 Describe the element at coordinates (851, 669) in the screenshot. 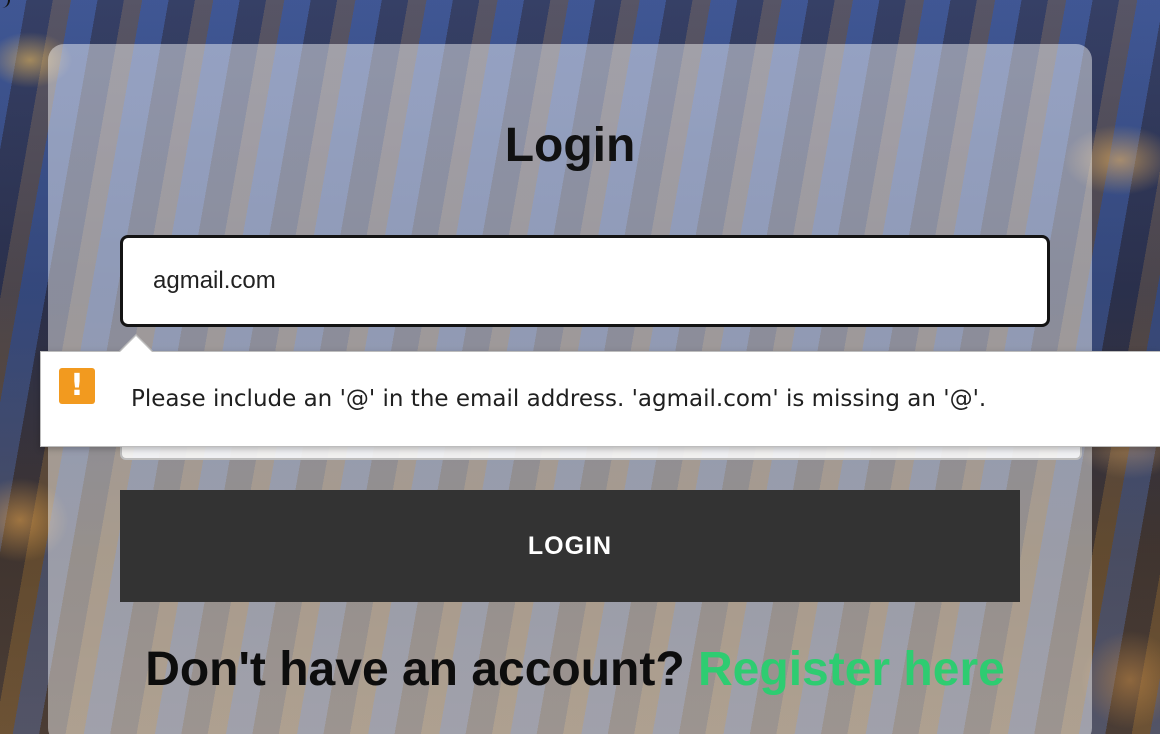

I see `register-link: Register here` at that location.